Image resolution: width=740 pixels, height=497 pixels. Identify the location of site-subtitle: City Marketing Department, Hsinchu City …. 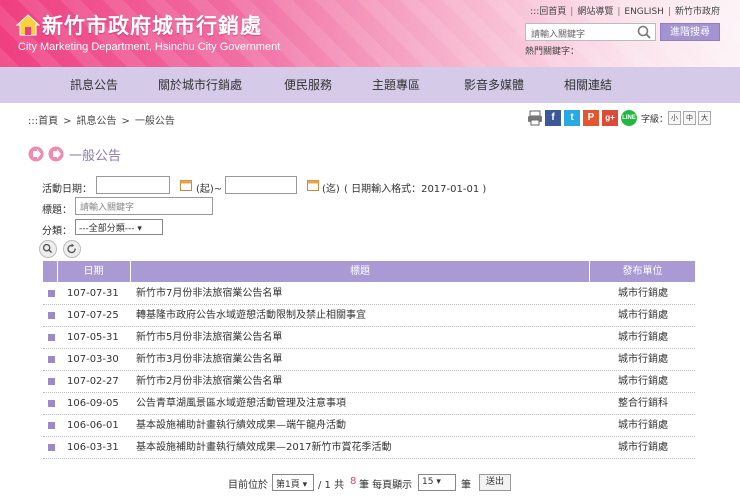
(149, 47).